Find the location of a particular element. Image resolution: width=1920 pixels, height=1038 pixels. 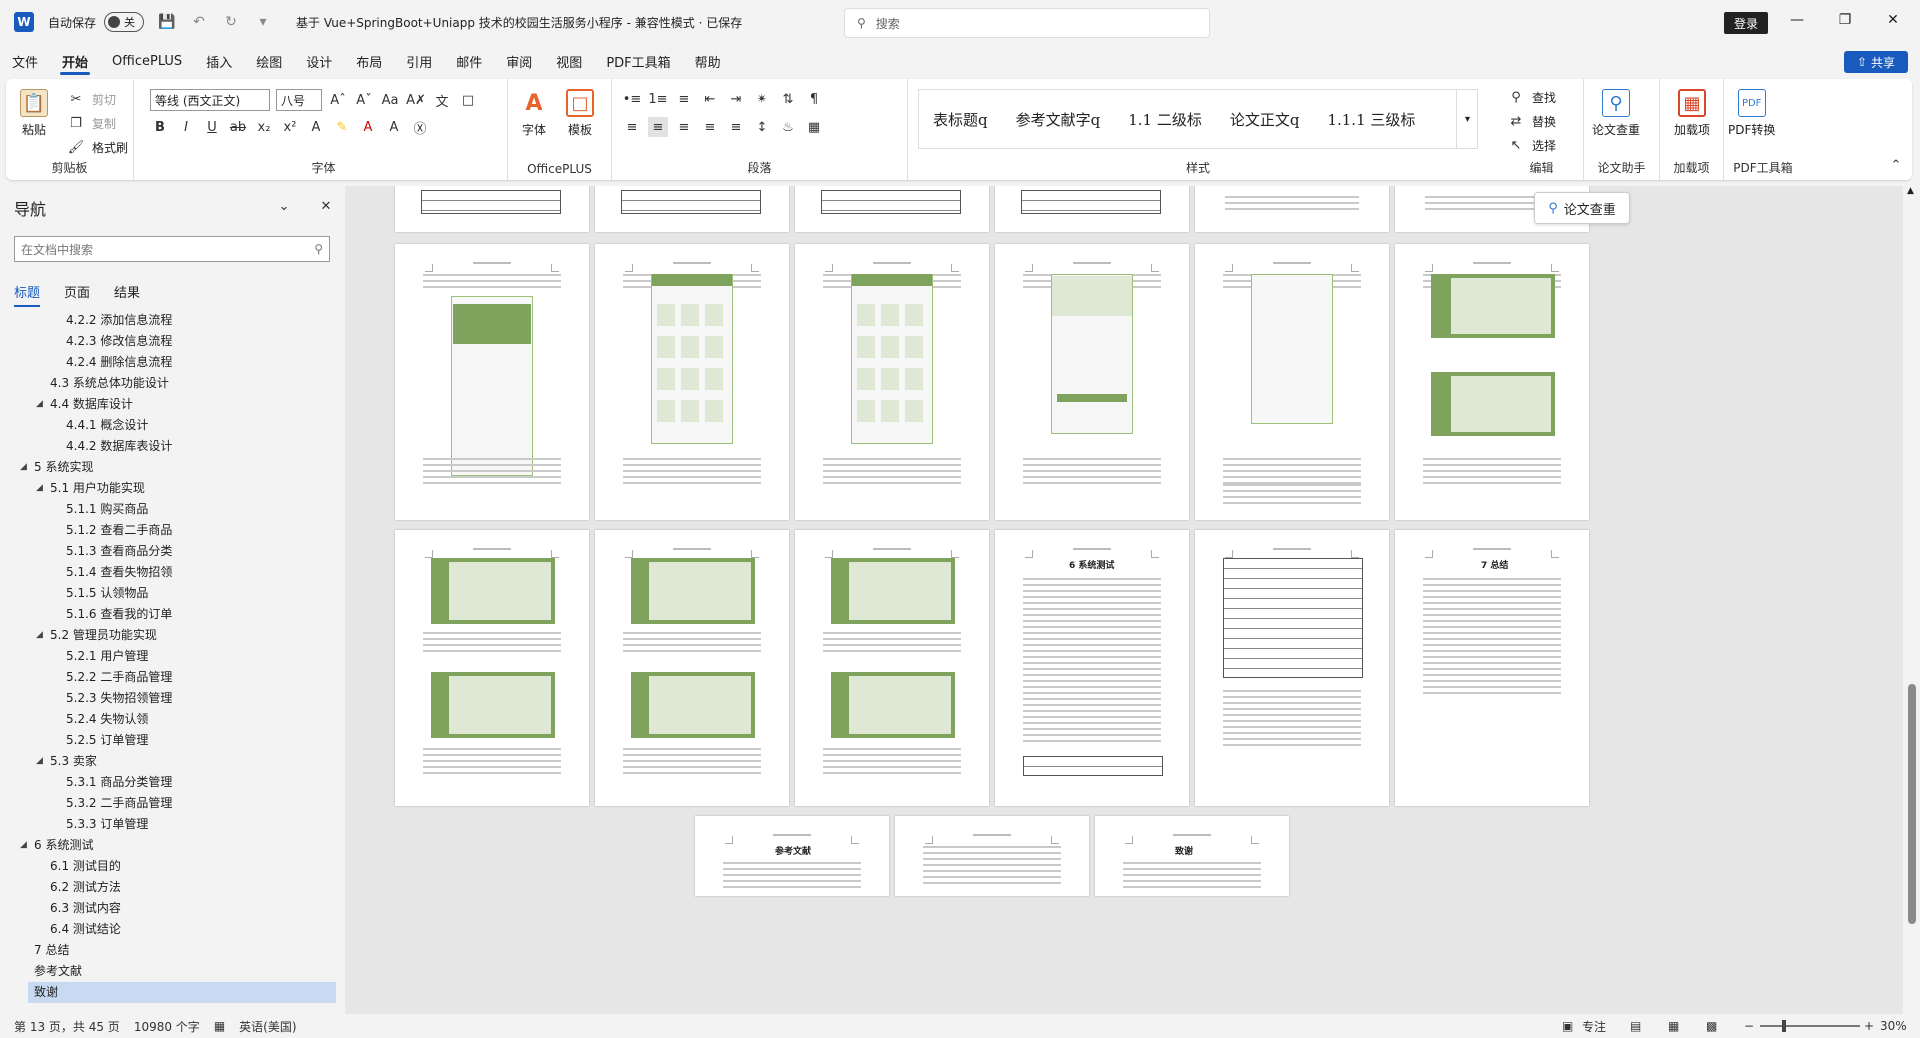

share-button: ⇧ 共享 is located at coordinates (1876, 62).